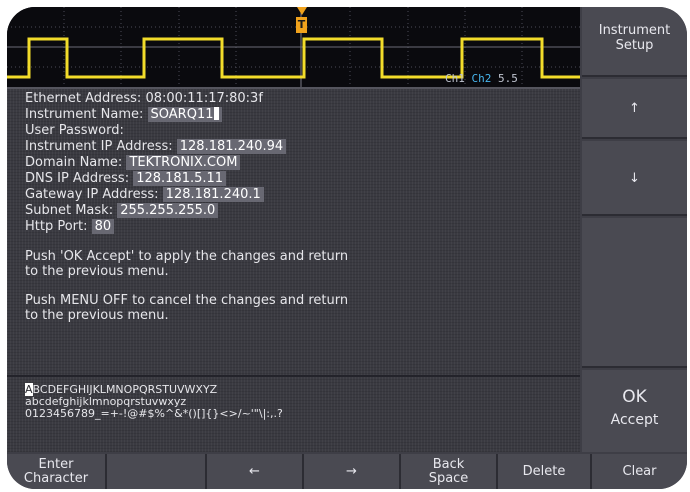 This screenshot has width=690, height=492. Describe the element at coordinates (295, 163) in the screenshot. I see `domain-name-row: Domain Name: TEKTRONIX.COM` at that location.